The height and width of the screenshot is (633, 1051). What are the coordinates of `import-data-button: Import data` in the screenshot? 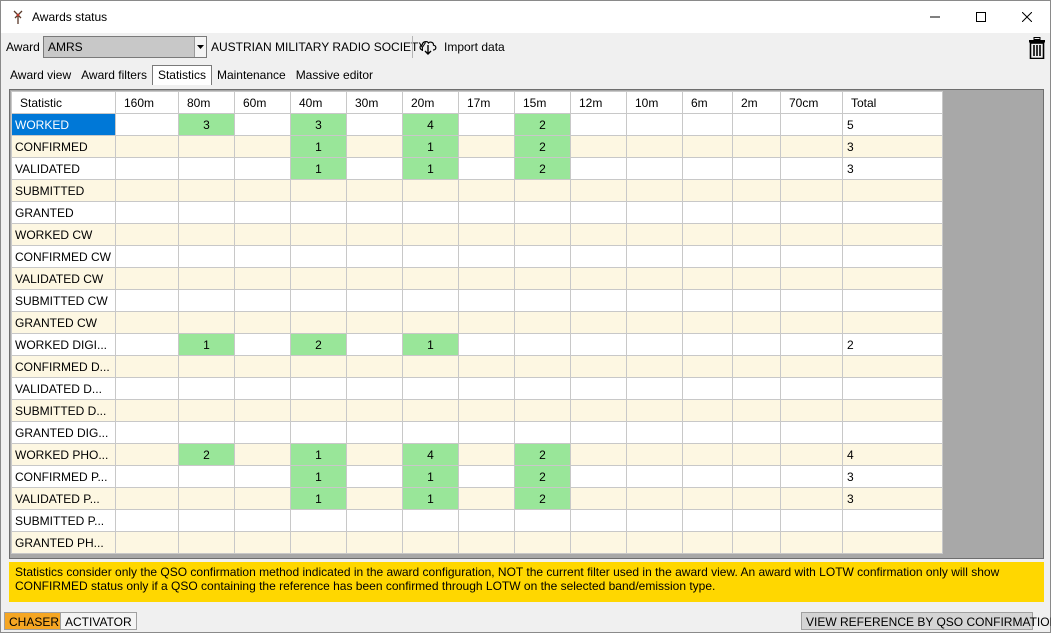 It's located at (461, 47).